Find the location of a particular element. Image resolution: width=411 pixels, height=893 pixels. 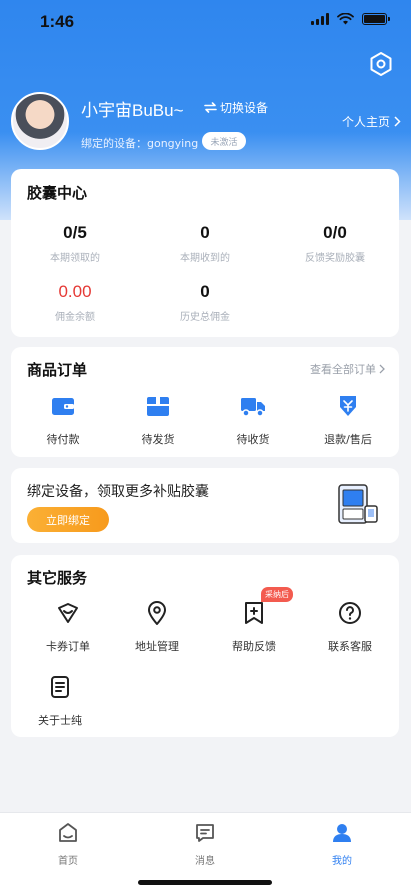

service-label: 关于士纯 is located at coordinates (60, 720).